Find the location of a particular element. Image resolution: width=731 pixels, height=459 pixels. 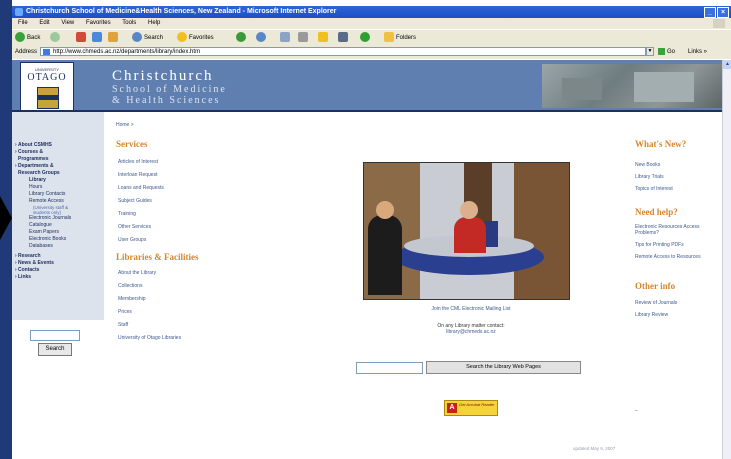

mailing-list-link: Join the CML Electronic Mailing List is located at coordinates (471, 309).